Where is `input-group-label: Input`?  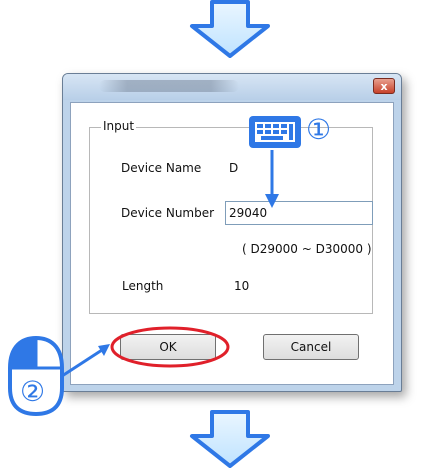
input-group-label: Input is located at coordinates (119, 126).